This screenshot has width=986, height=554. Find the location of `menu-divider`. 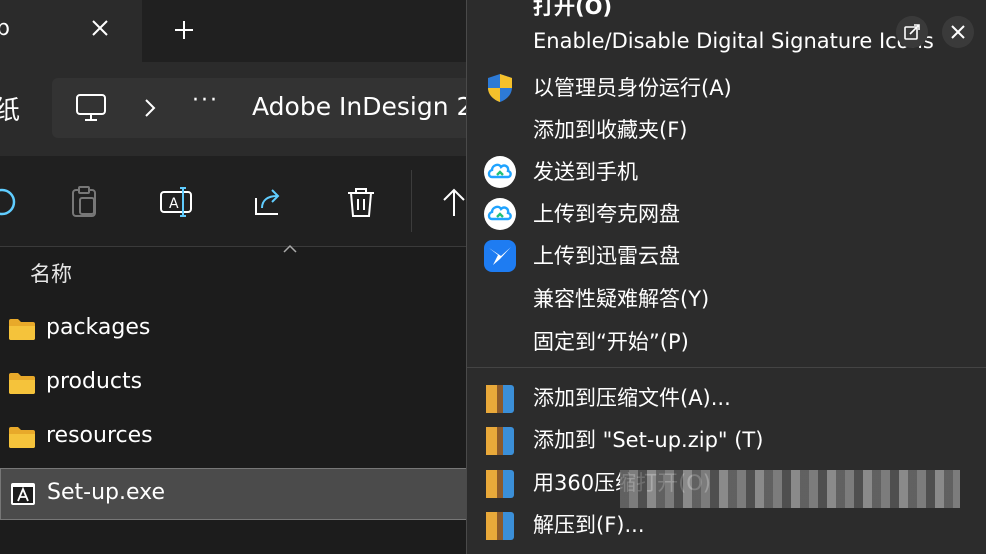

menu-divider is located at coordinates (726, 367).